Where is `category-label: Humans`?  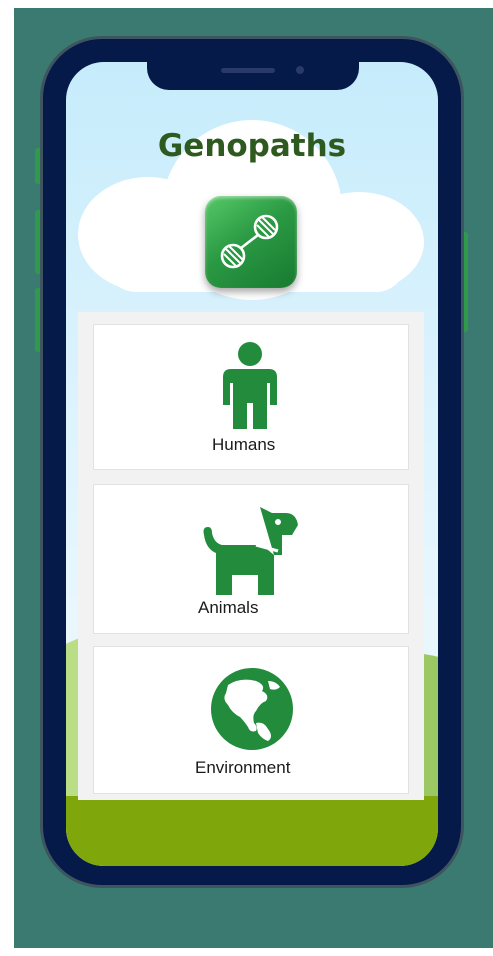 category-label: Humans is located at coordinates (244, 444).